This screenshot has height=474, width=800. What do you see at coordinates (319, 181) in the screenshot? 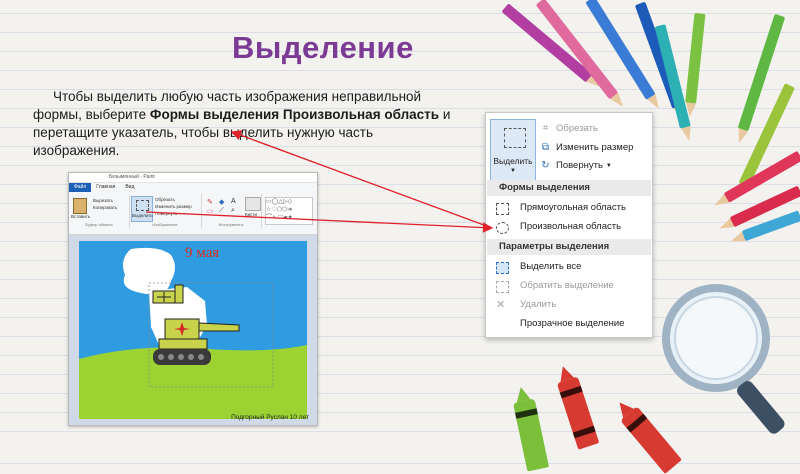
I see `pointer-arrows` at bounding box center [319, 181].